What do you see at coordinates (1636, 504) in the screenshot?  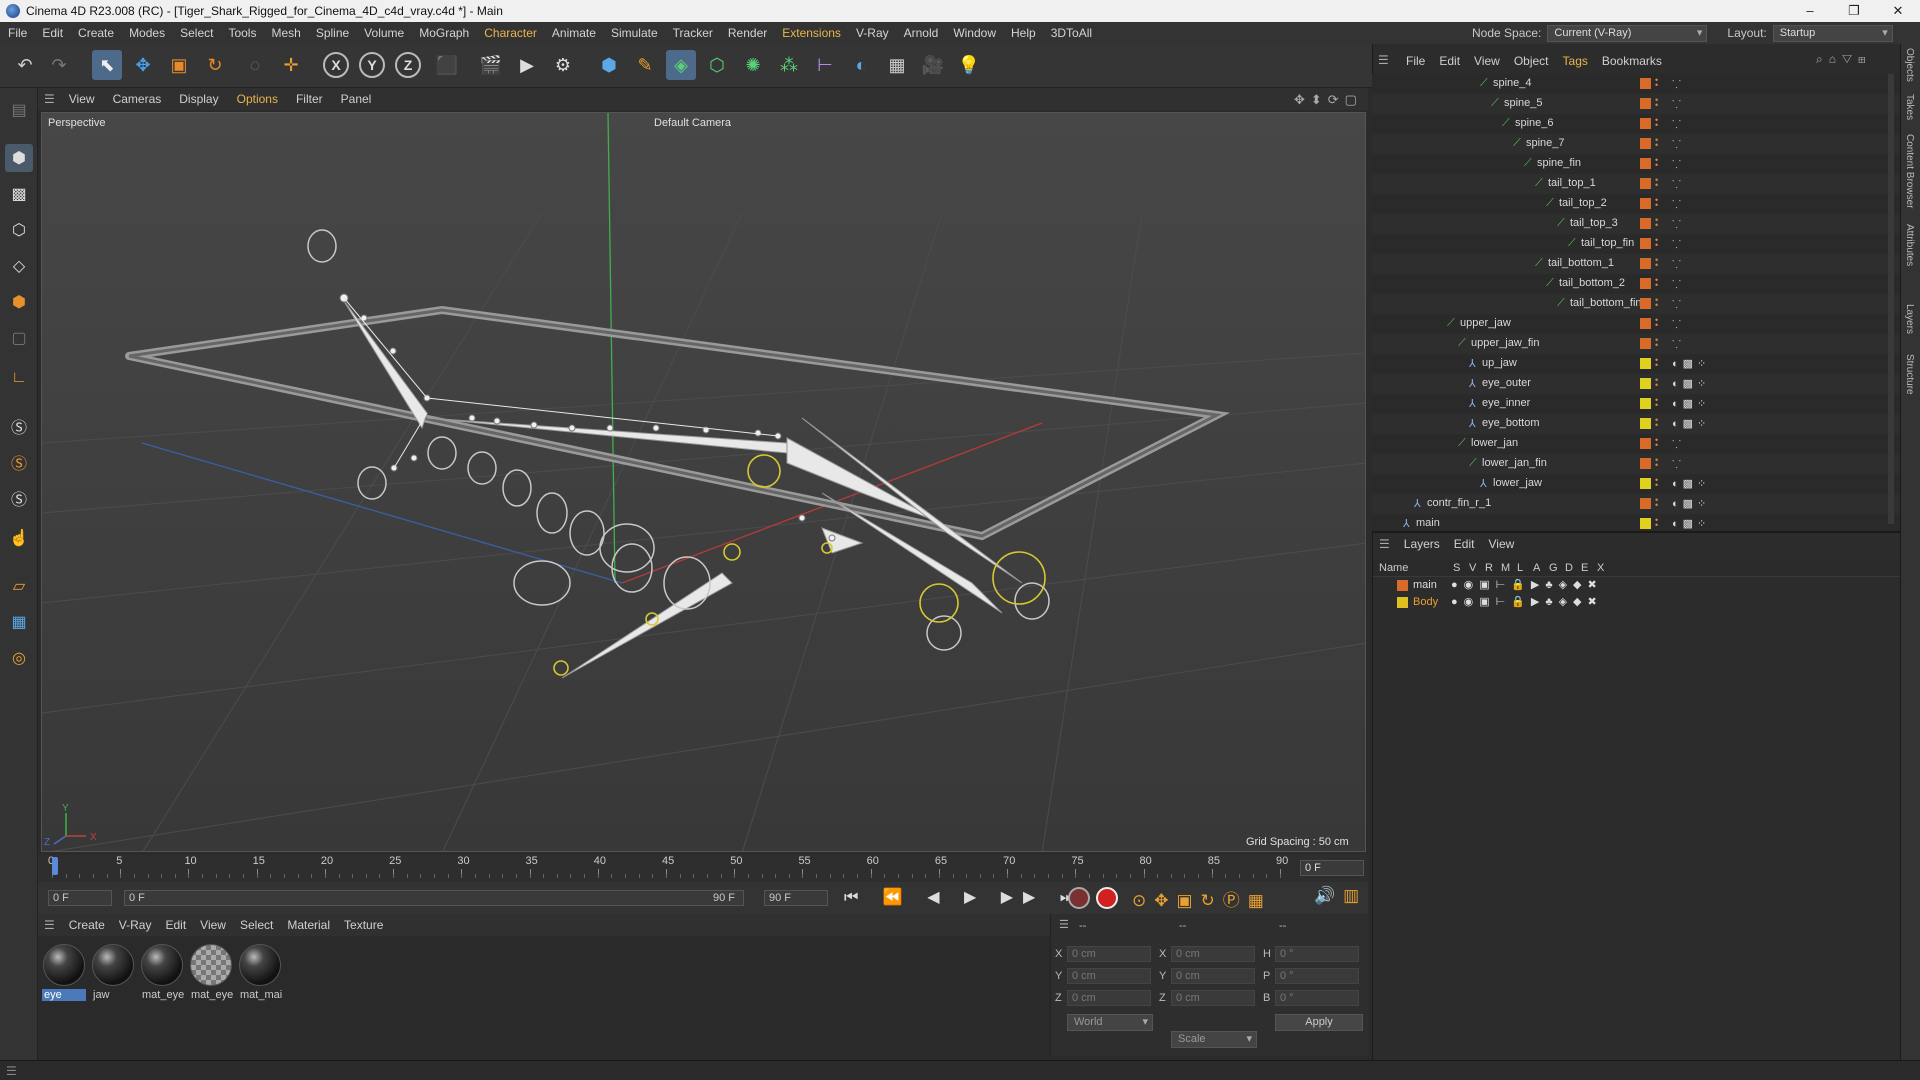 I see `object-row: ⅄ contr_fin_r_1` at bounding box center [1636, 504].